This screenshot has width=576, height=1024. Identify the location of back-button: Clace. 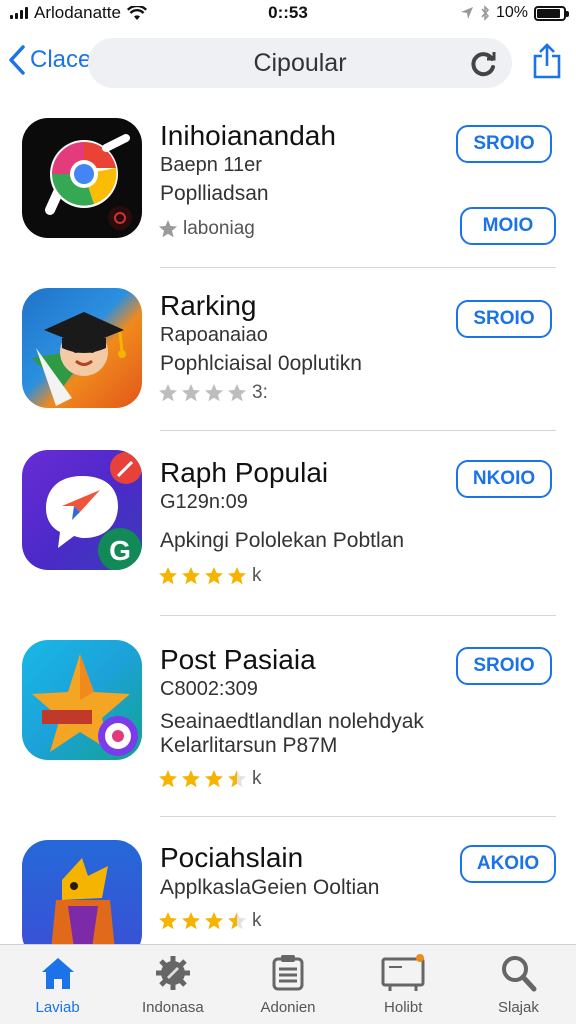
(49, 60).